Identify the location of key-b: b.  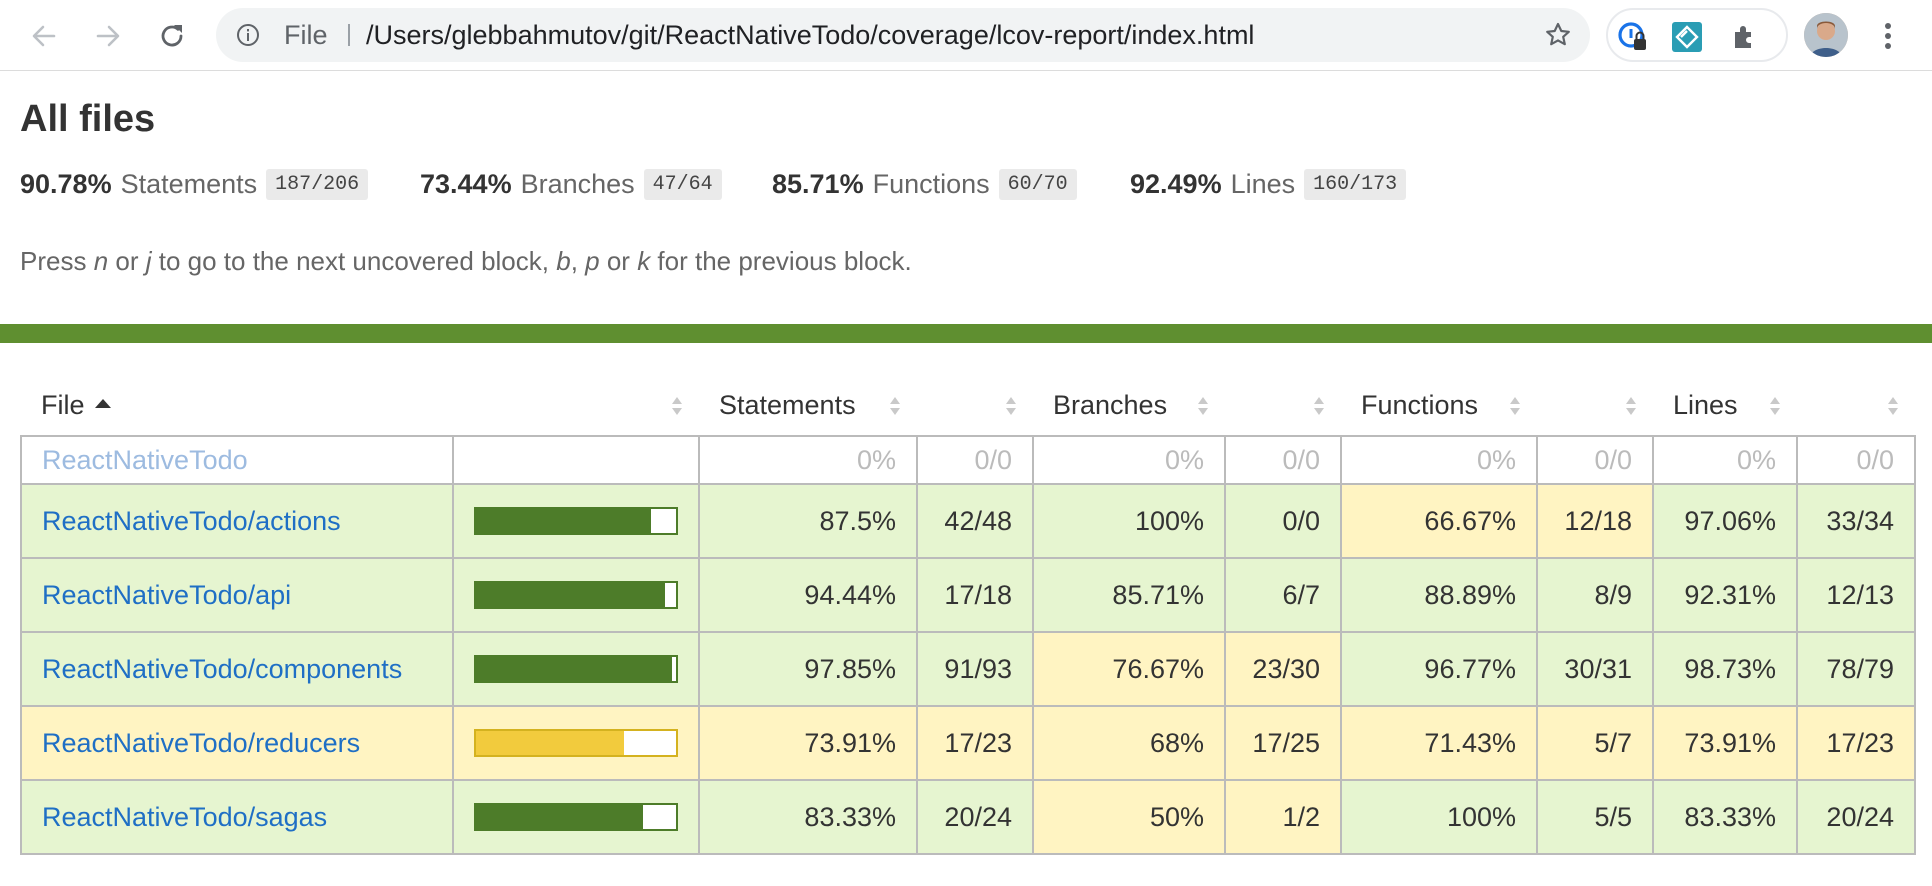
(563, 261).